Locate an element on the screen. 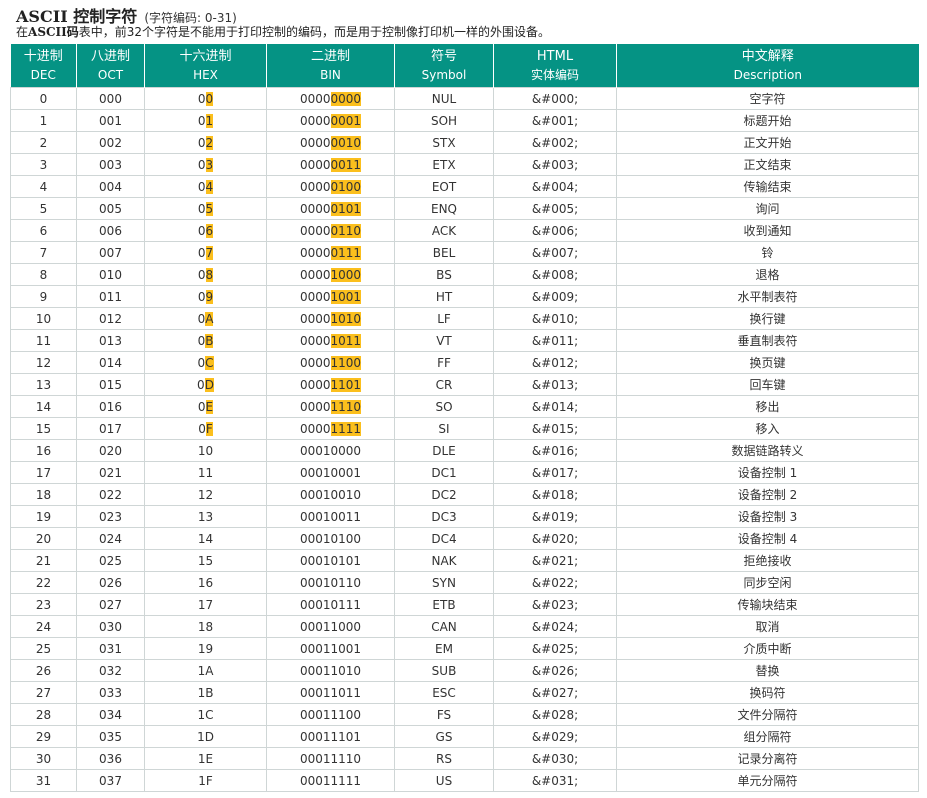  cell-bin: 00011001 is located at coordinates (330, 648).